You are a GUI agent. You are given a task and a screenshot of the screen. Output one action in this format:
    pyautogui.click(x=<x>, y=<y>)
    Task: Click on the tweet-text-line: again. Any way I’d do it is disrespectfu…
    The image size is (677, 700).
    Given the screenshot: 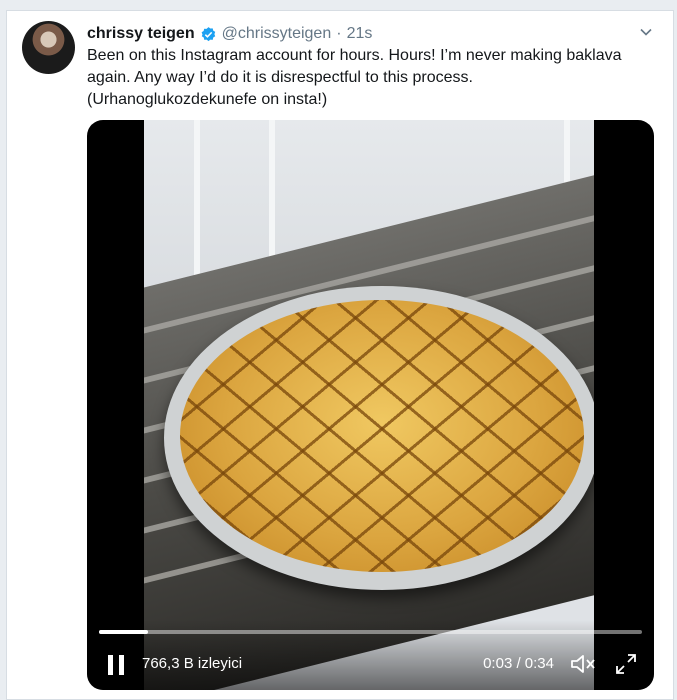 What is the action you would take?
    pyautogui.click(x=280, y=77)
    